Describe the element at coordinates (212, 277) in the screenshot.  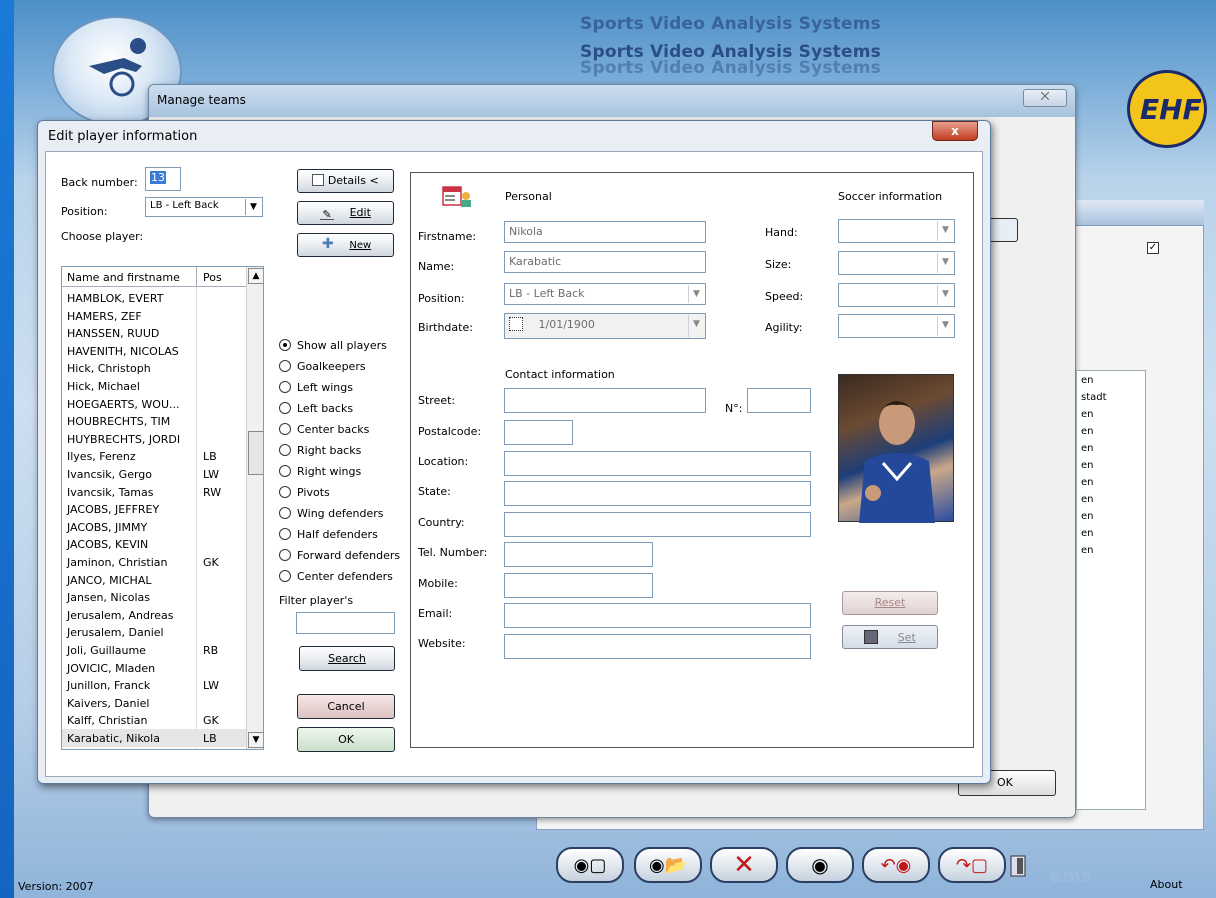
I see `column-header-pos: Pos` at that location.